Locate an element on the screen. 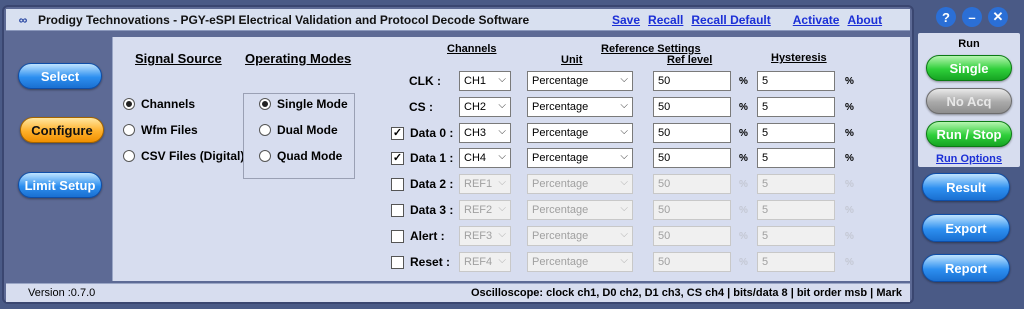 Image resolution: width=1024 pixels, height=309 pixels. menu-recall: Recall is located at coordinates (665, 20).